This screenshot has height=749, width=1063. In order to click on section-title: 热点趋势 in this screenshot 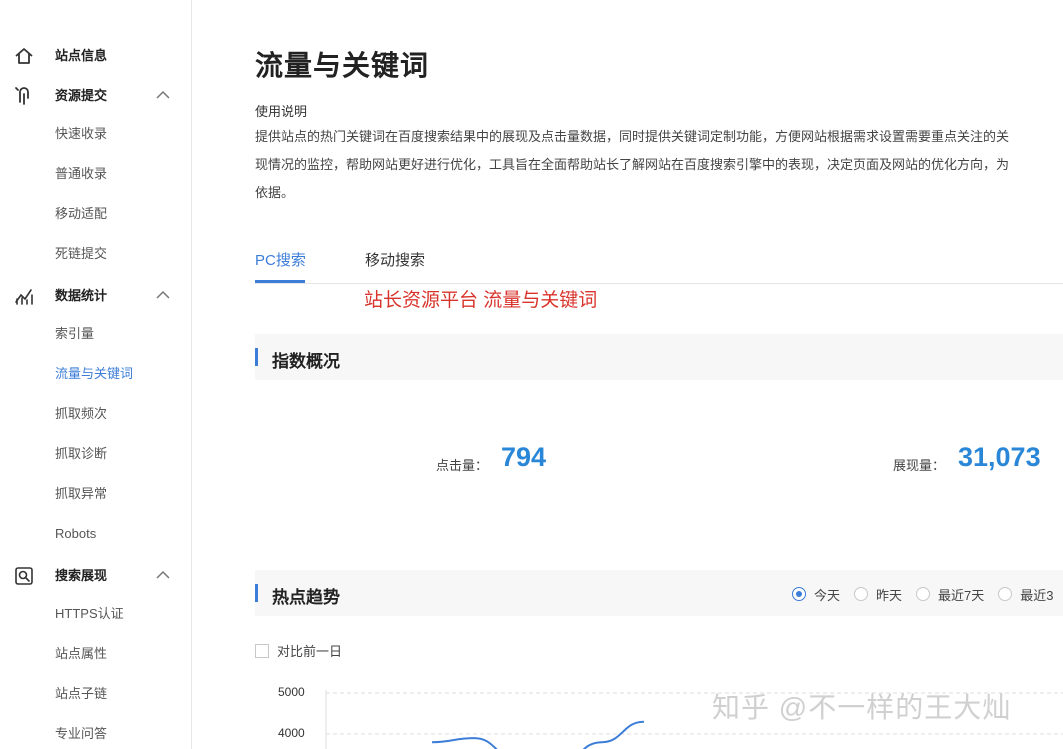, I will do `click(306, 597)`.